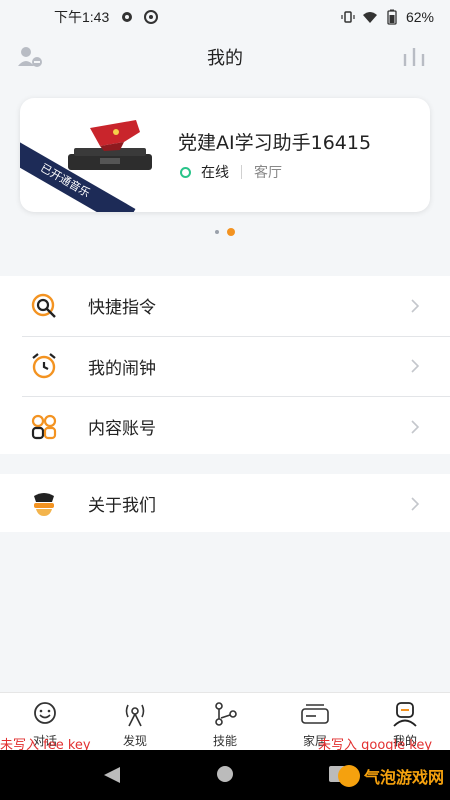  Describe the element at coordinates (241, 172) in the screenshot. I see `status-separator` at that location.